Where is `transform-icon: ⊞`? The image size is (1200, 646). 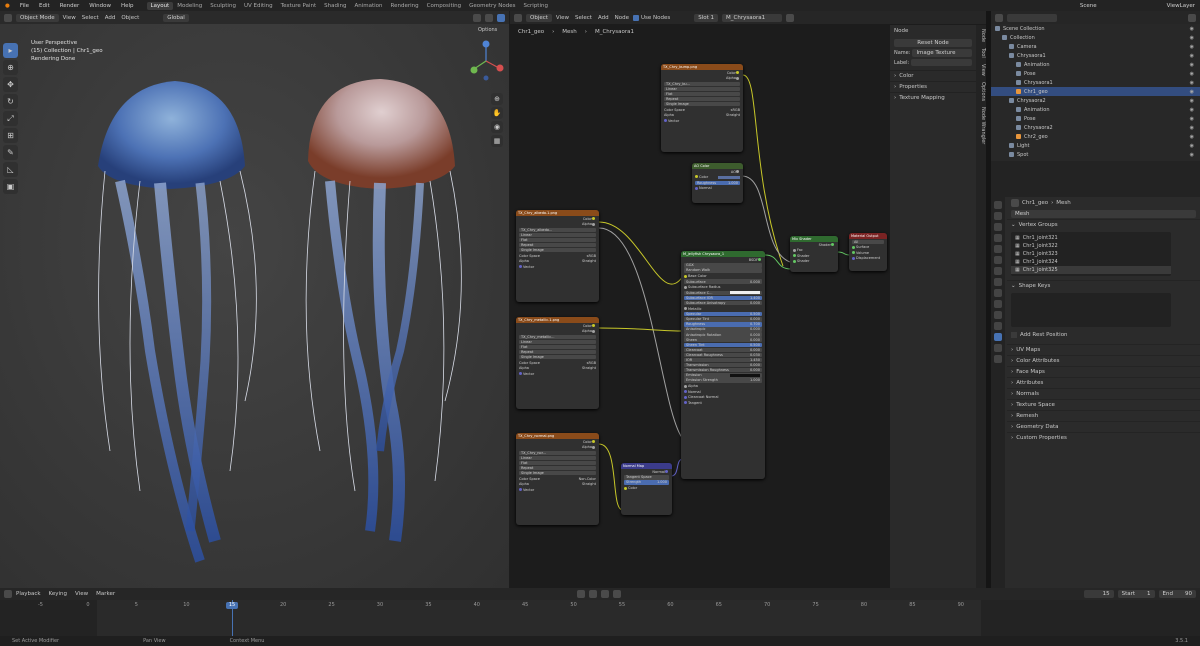 transform-icon: ⊞ is located at coordinates (10, 135).